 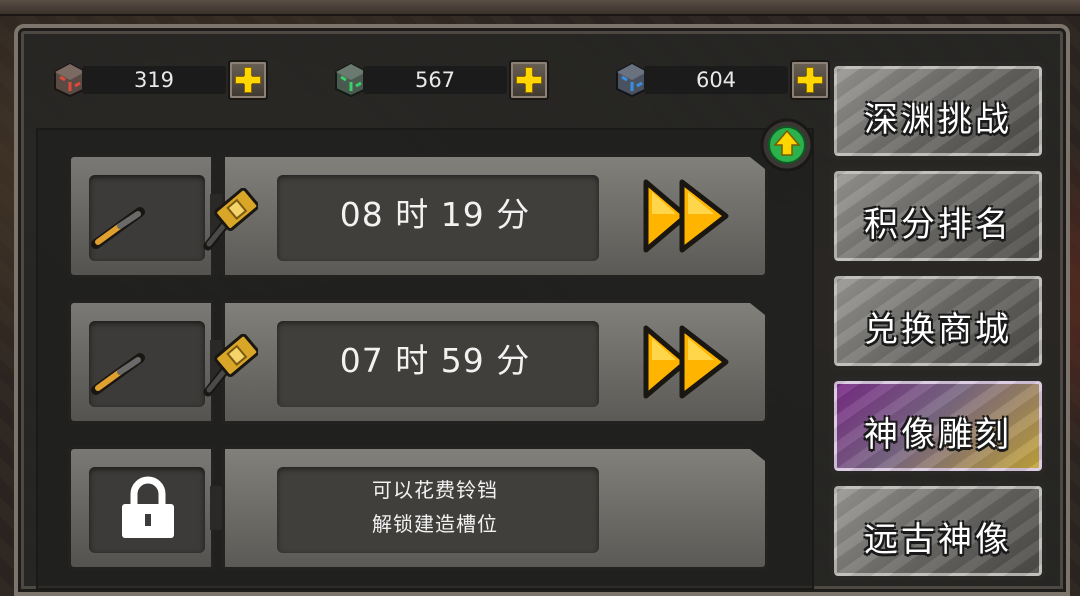 What do you see at coordinates (435, 80) in the screenshot?
I see `currency-value: 567` at bounding box center [435, 80].